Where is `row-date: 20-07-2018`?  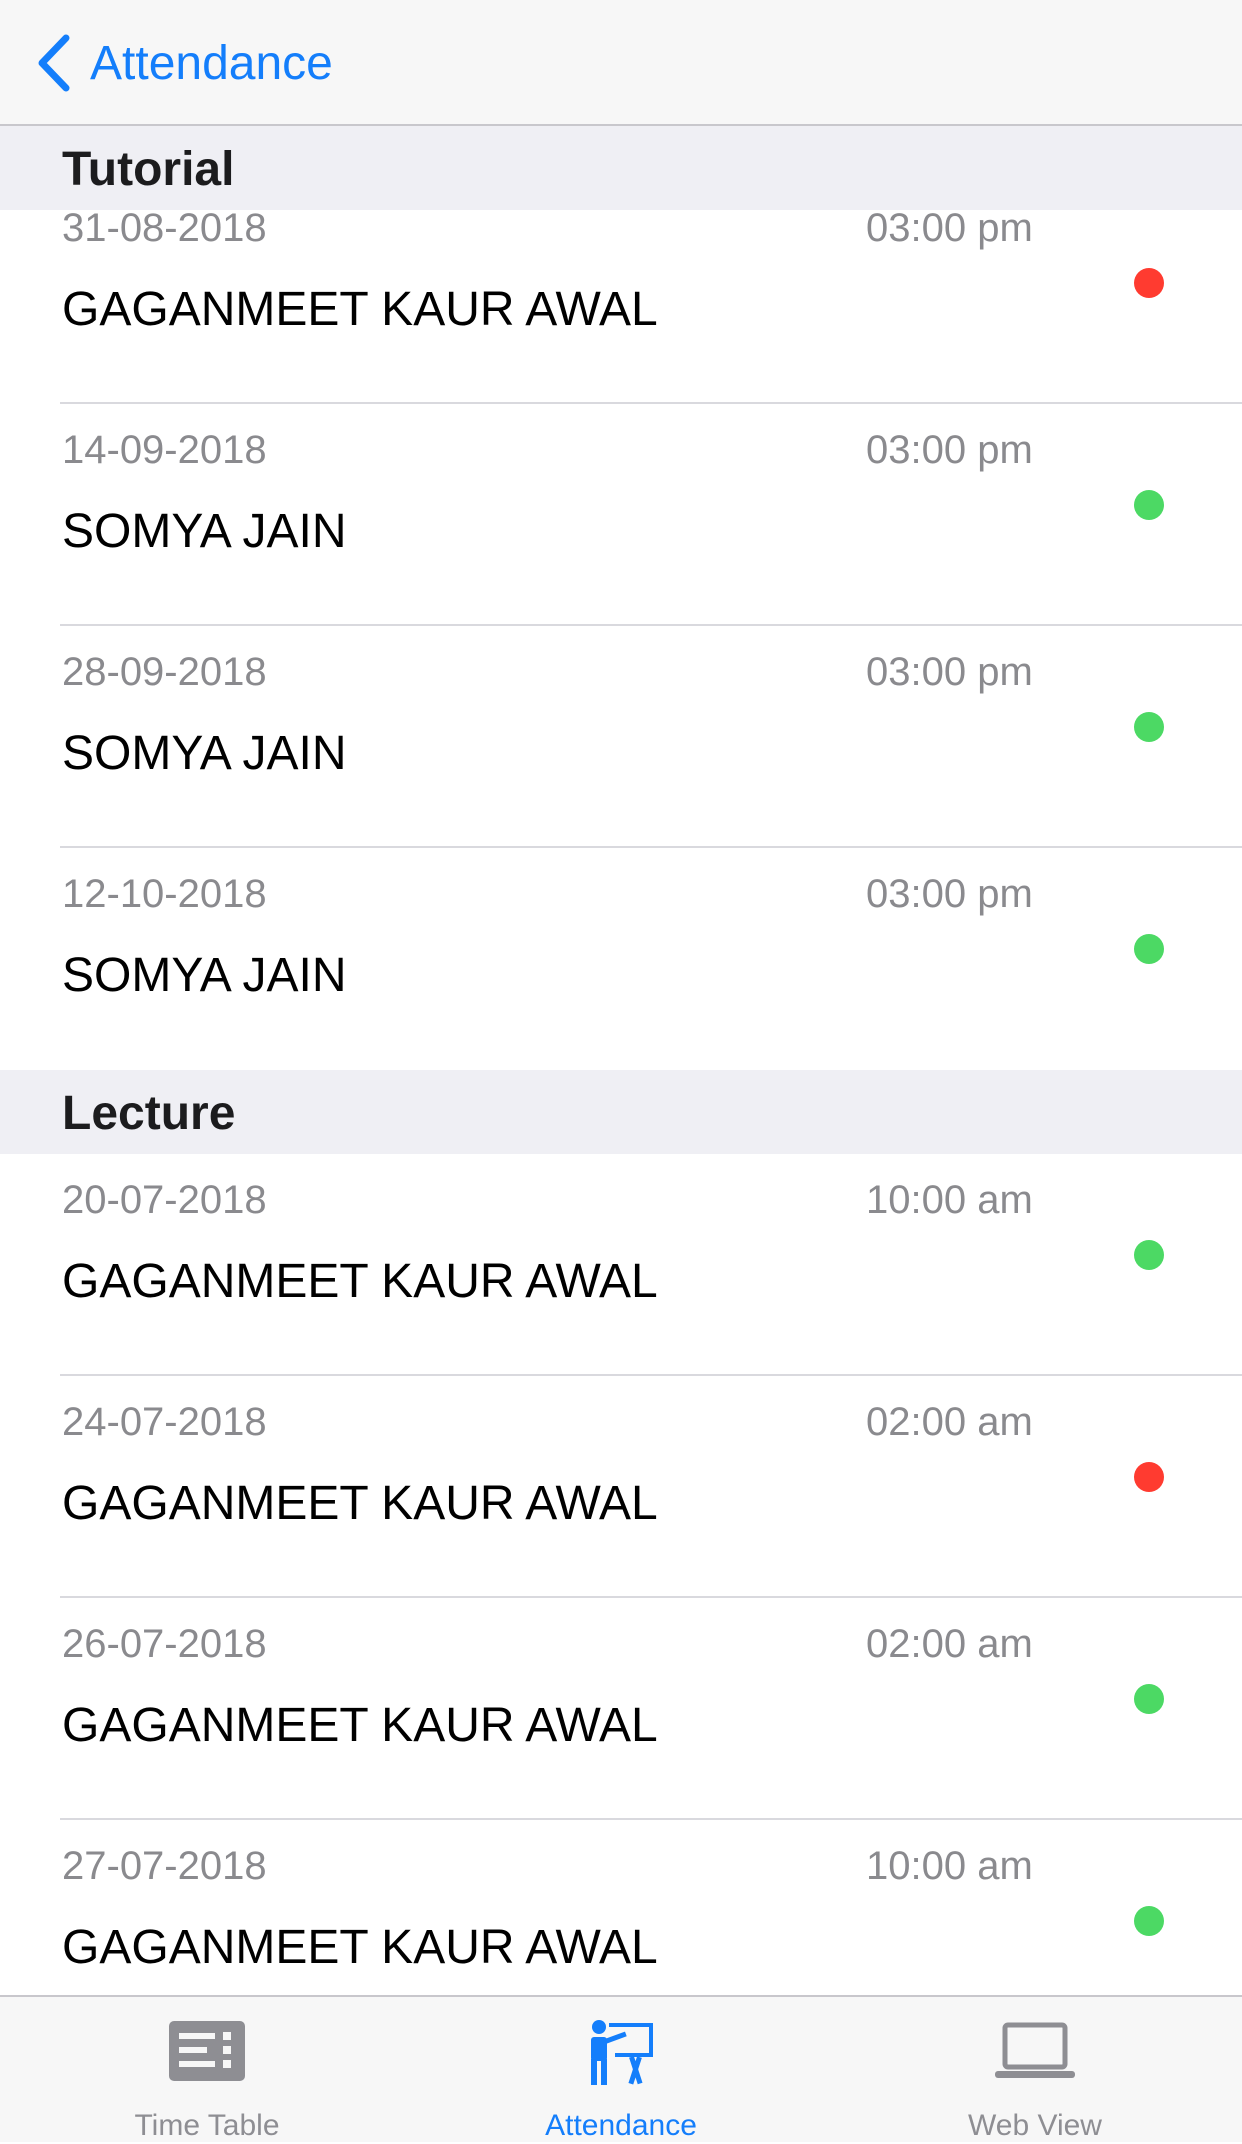 row-date: 20-07-2018 is located at coordinates (164, 1200).